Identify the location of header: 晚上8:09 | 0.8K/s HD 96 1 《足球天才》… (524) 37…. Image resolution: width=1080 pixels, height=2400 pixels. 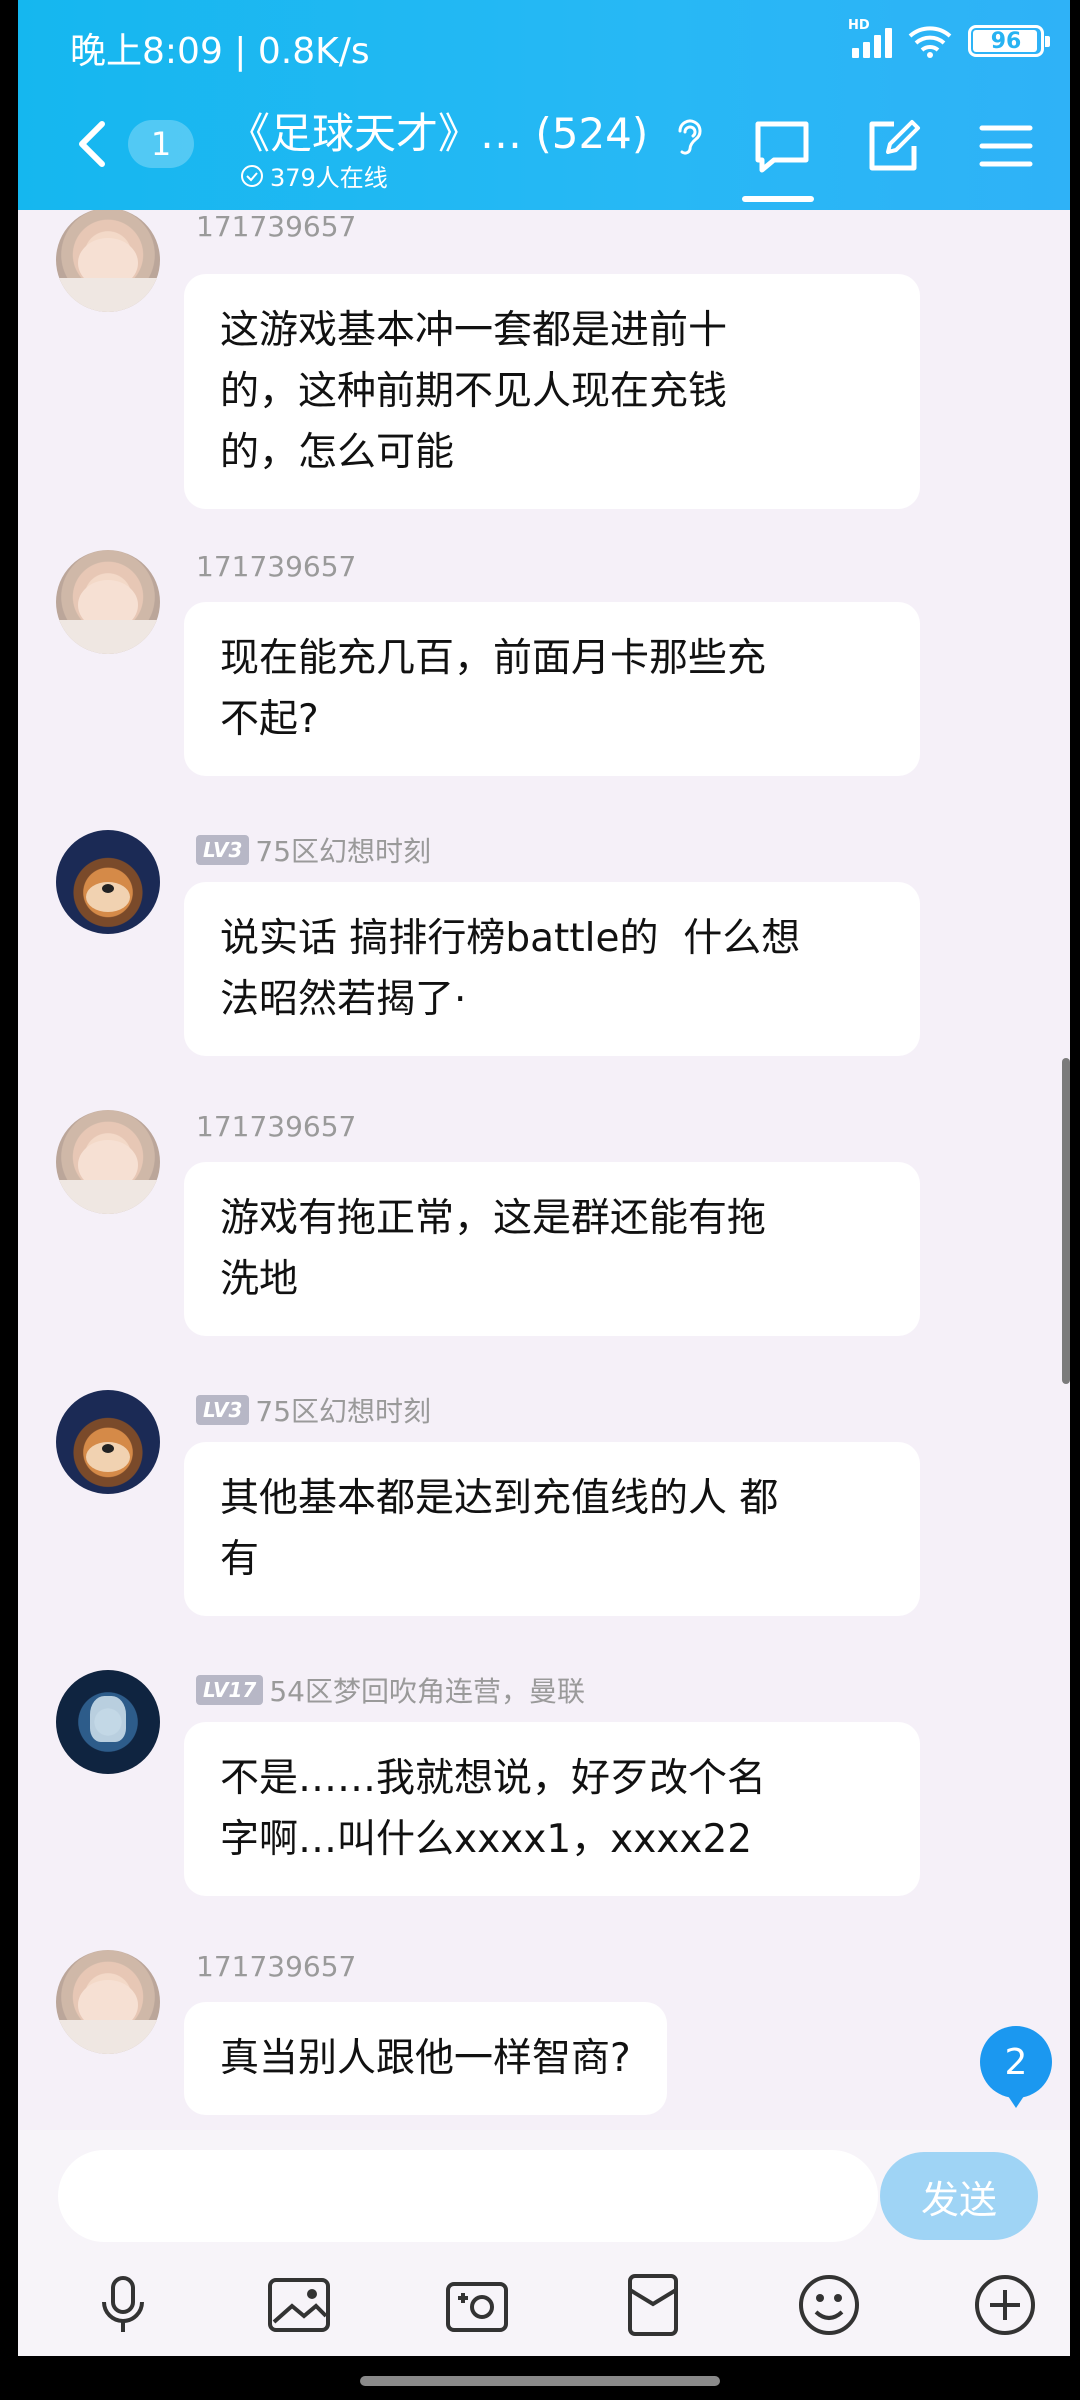
(544, 105).